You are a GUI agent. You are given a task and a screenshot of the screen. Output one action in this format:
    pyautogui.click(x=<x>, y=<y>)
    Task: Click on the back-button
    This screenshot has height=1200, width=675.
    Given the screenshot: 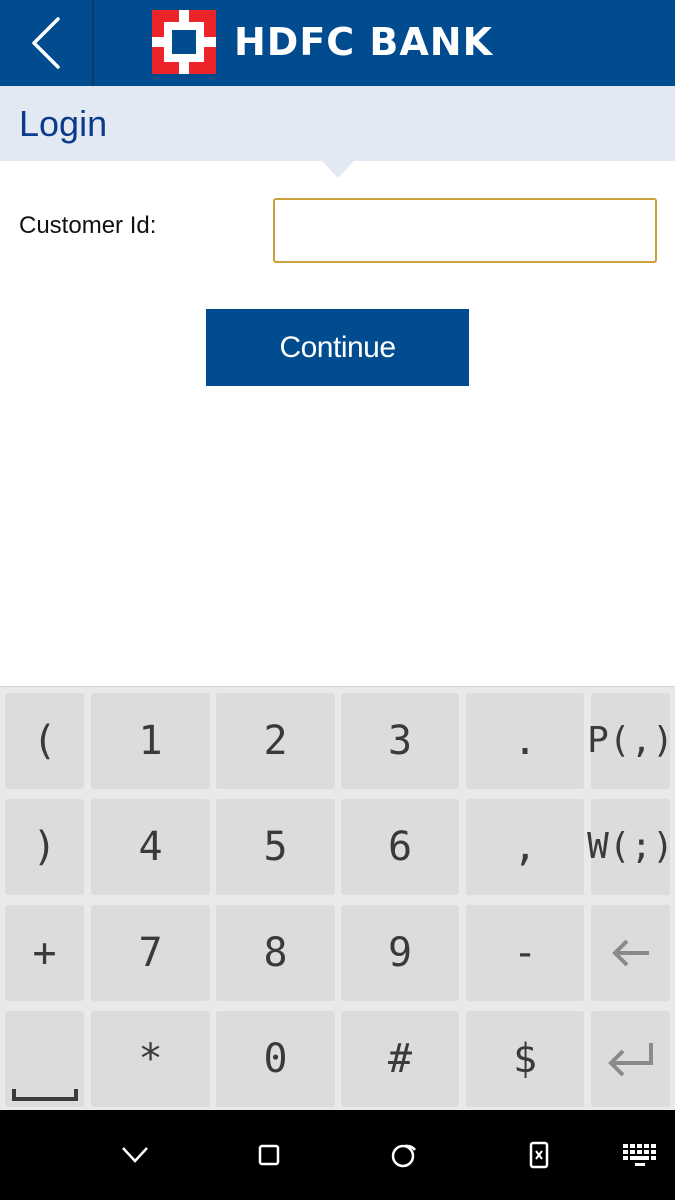 What is the action you would take?
    pyautogui.click(x=46, y=43)
    